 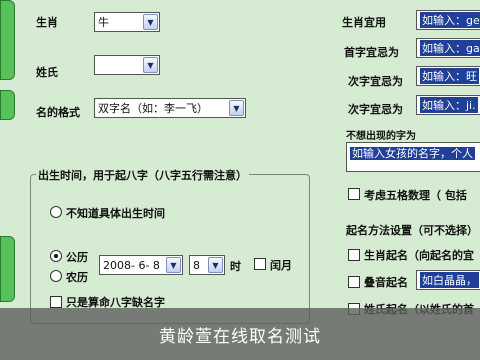 I want to click on five-elements-label: 考虑五格数理（ 包括, so click(x=415, y=195).